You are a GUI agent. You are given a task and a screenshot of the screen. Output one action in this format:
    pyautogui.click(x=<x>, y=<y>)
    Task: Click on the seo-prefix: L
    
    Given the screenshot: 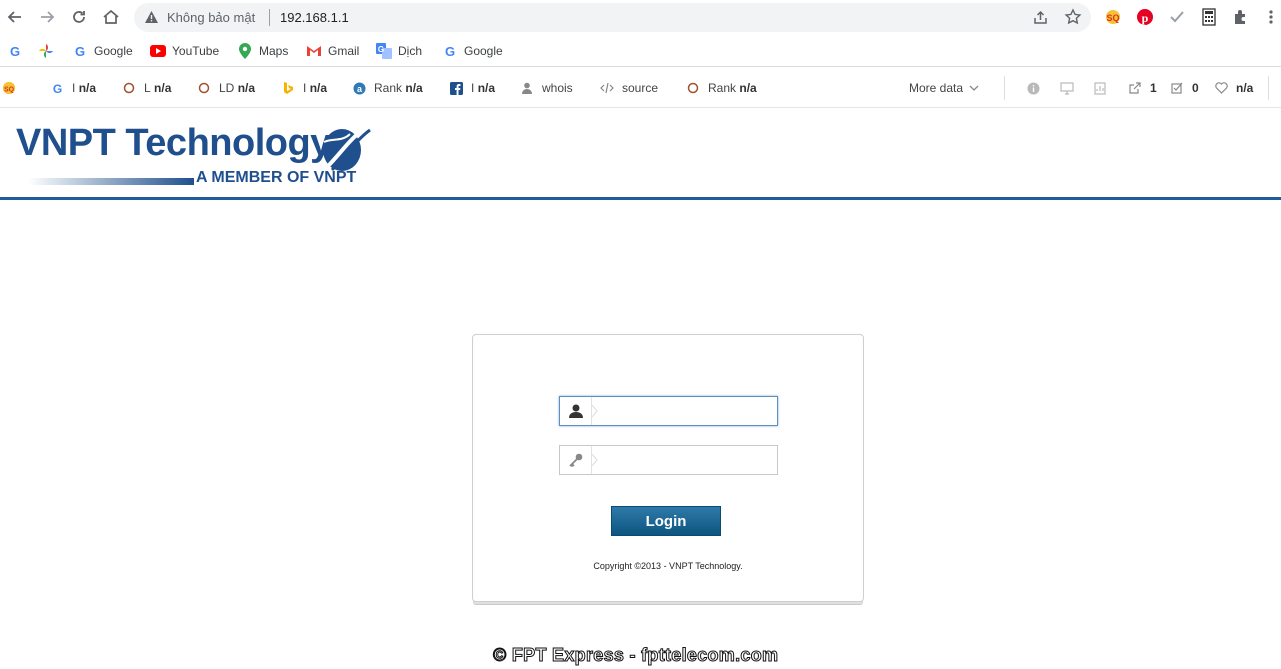 What is the action you would take?
    pyautogui.click(x=147, y=88)
    